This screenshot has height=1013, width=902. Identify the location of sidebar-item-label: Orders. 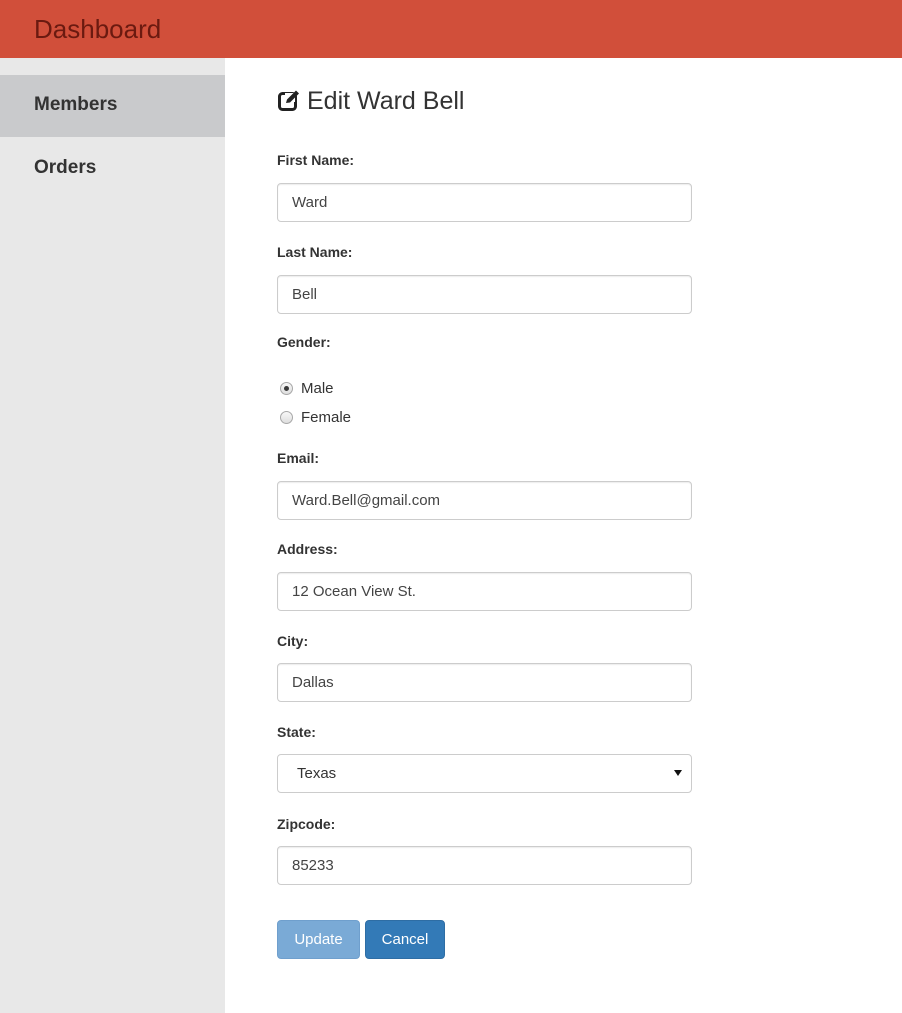
(65, 167).